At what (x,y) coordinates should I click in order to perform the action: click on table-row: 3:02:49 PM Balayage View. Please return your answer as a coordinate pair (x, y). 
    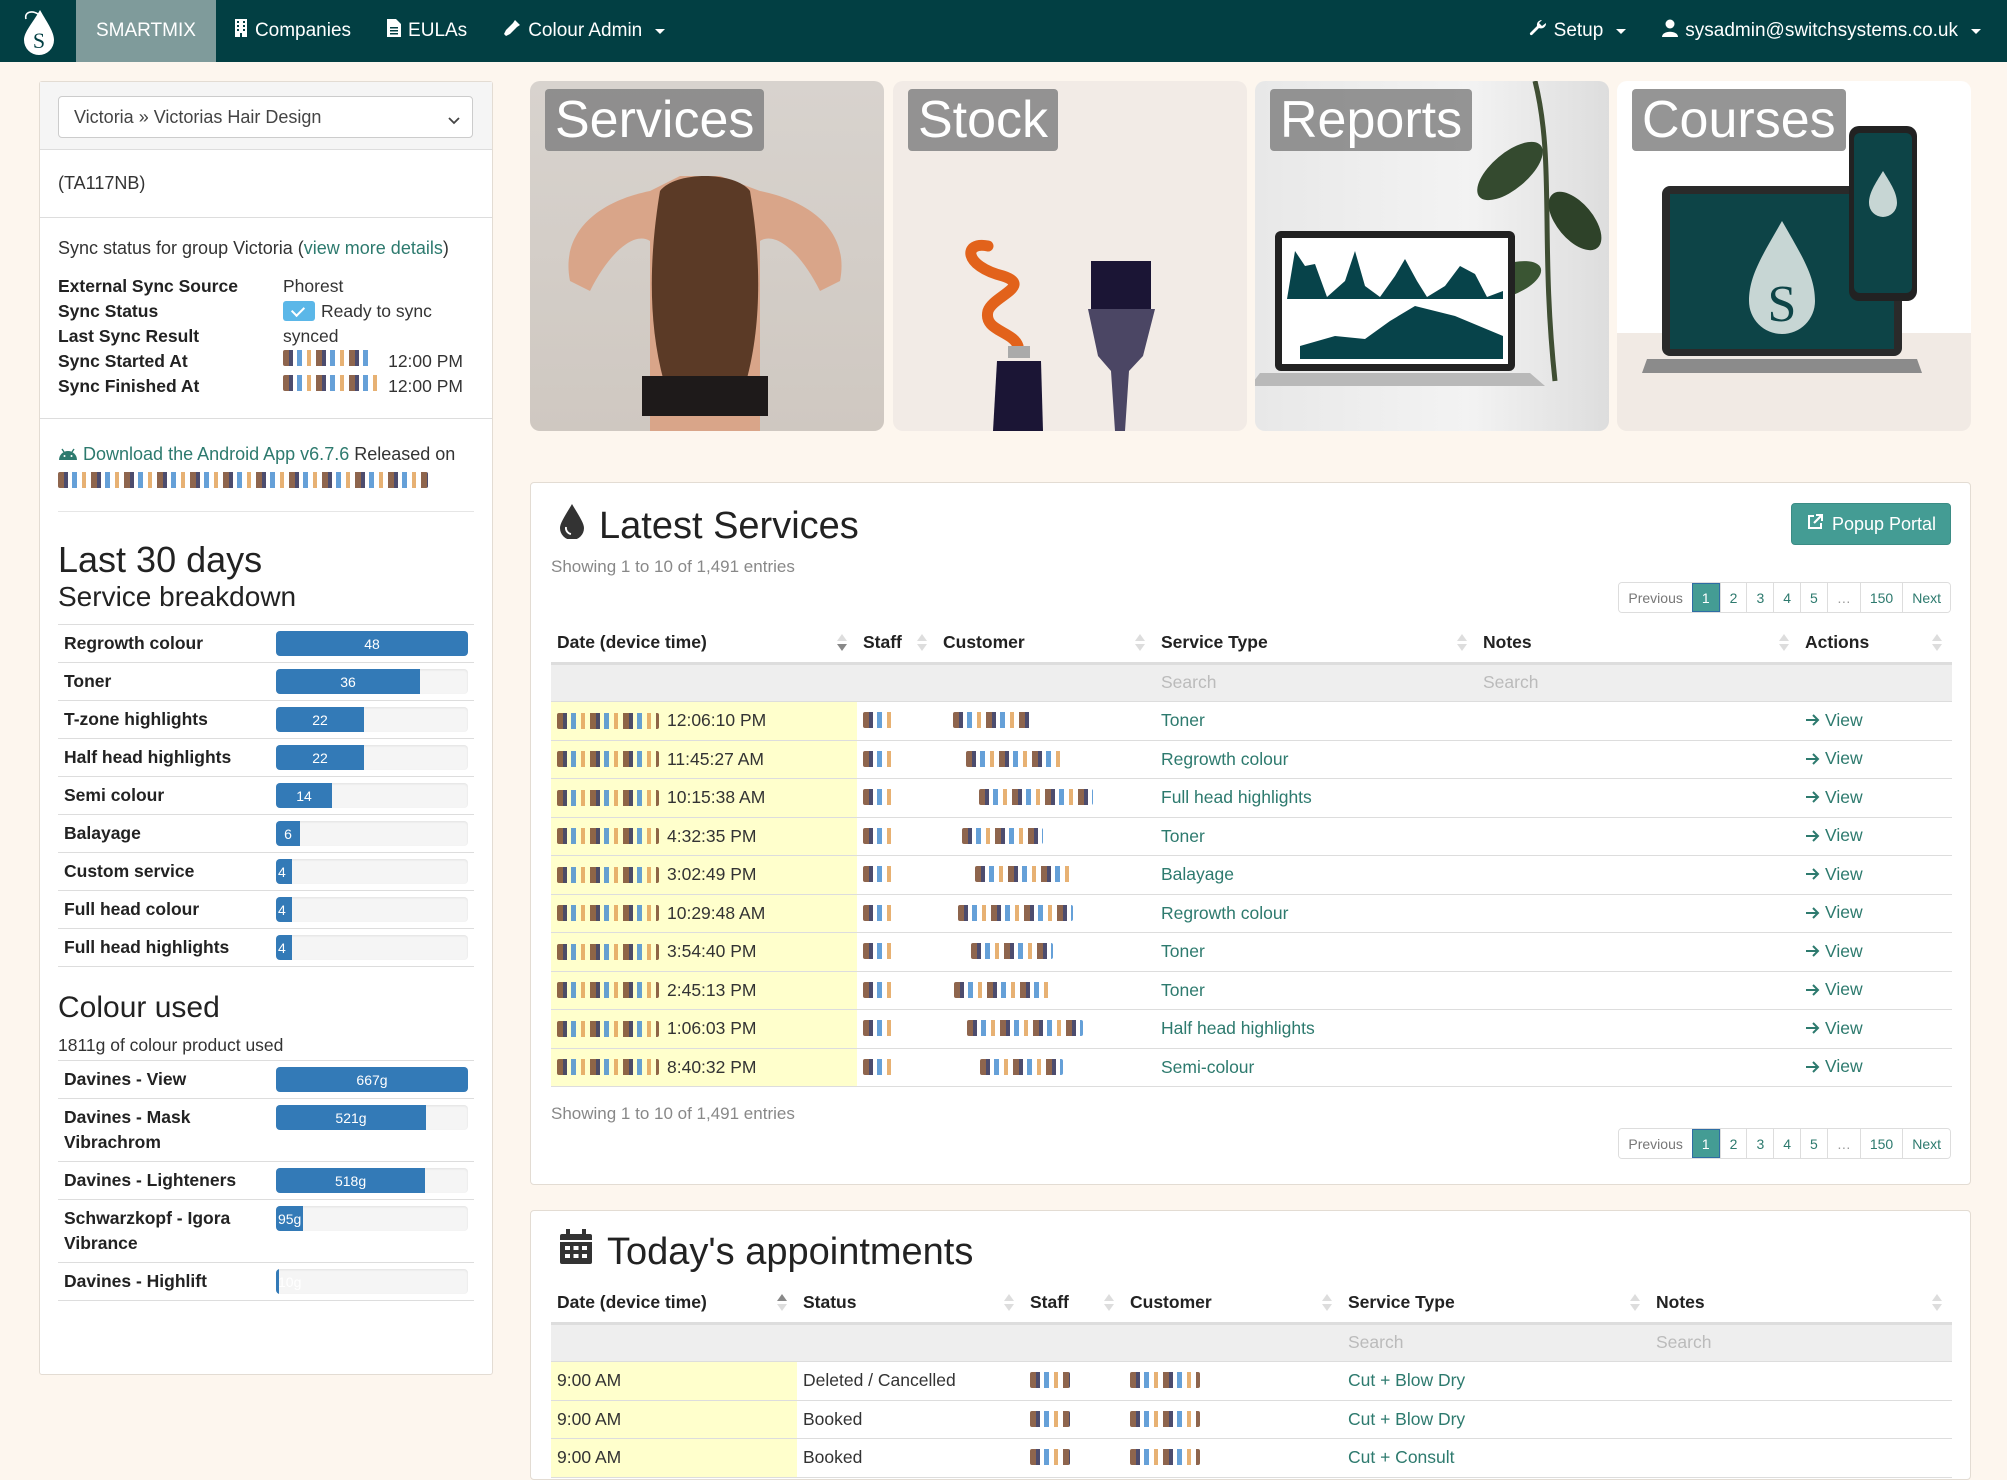
    Looking at the image, I should click on (1251, 875).